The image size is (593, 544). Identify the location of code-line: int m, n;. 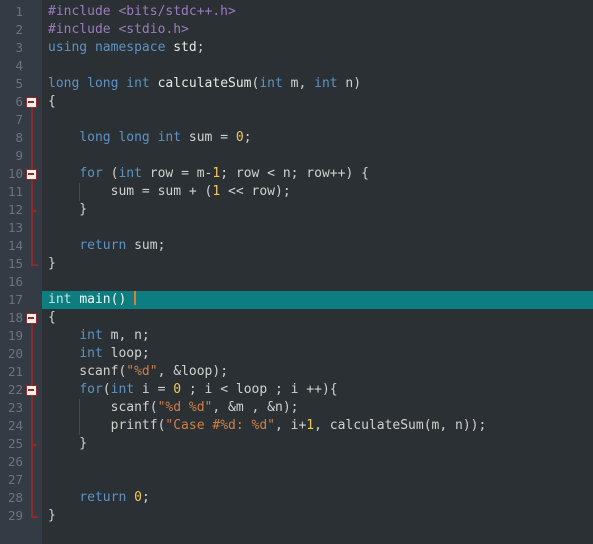
(317, 336).